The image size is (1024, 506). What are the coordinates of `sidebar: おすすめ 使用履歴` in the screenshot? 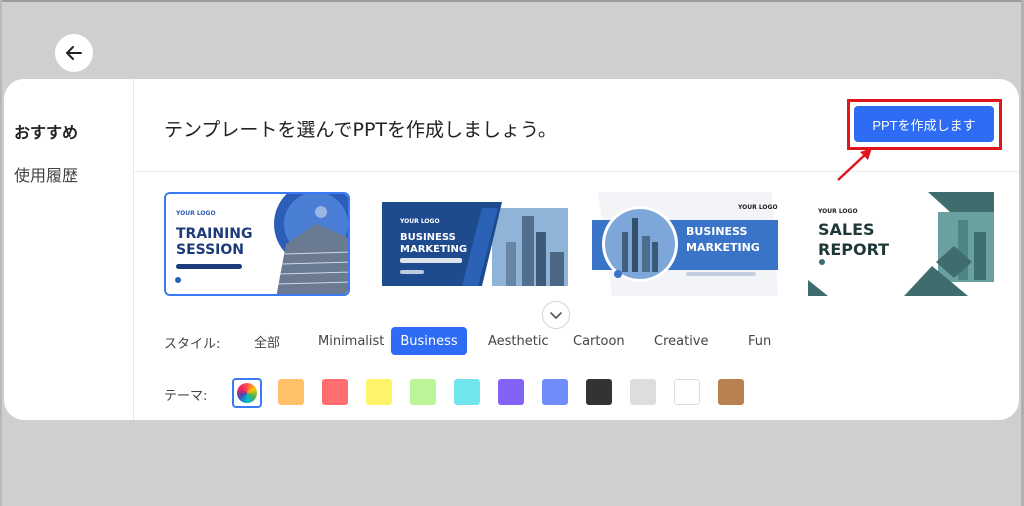 It's located at (69, 249).